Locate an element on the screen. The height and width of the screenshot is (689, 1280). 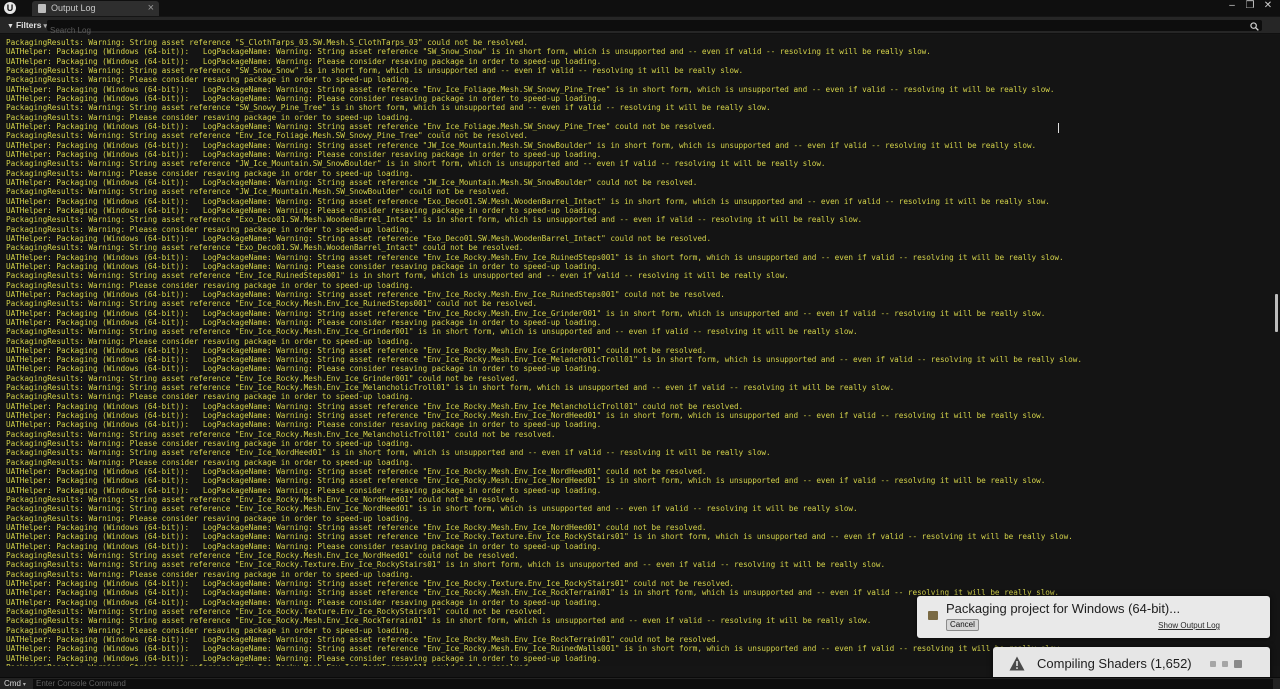
chevron-down-icon: ▾ is located at coordinates (24, 685).